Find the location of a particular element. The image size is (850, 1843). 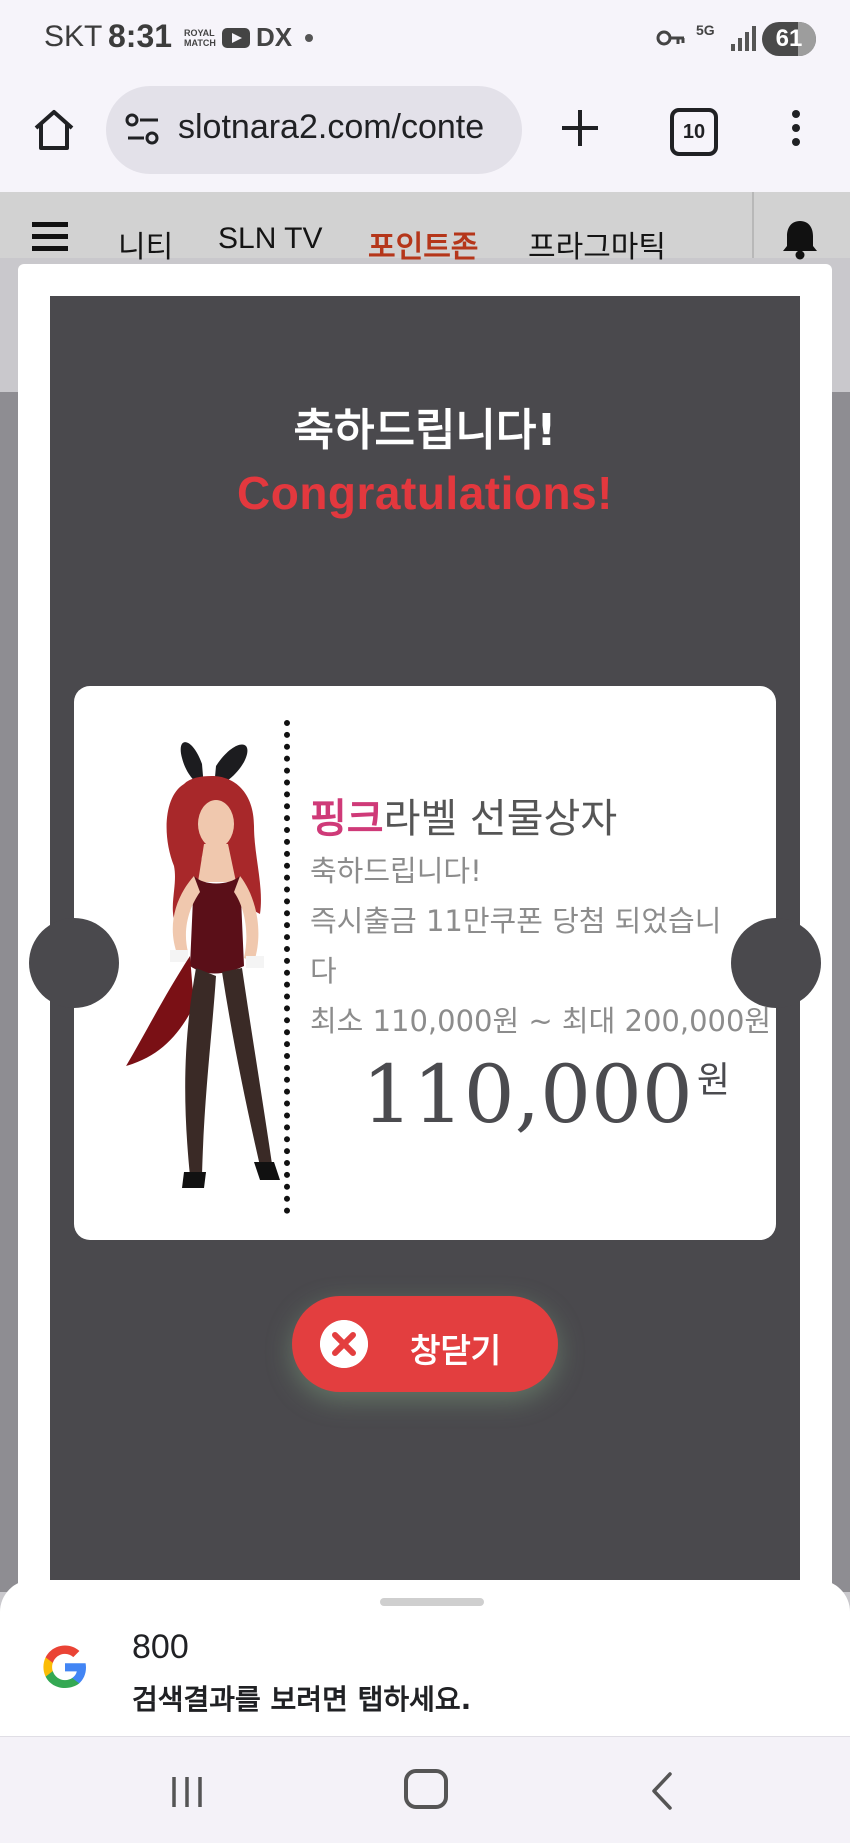

nav-divider is located at coordinates (753, 225).